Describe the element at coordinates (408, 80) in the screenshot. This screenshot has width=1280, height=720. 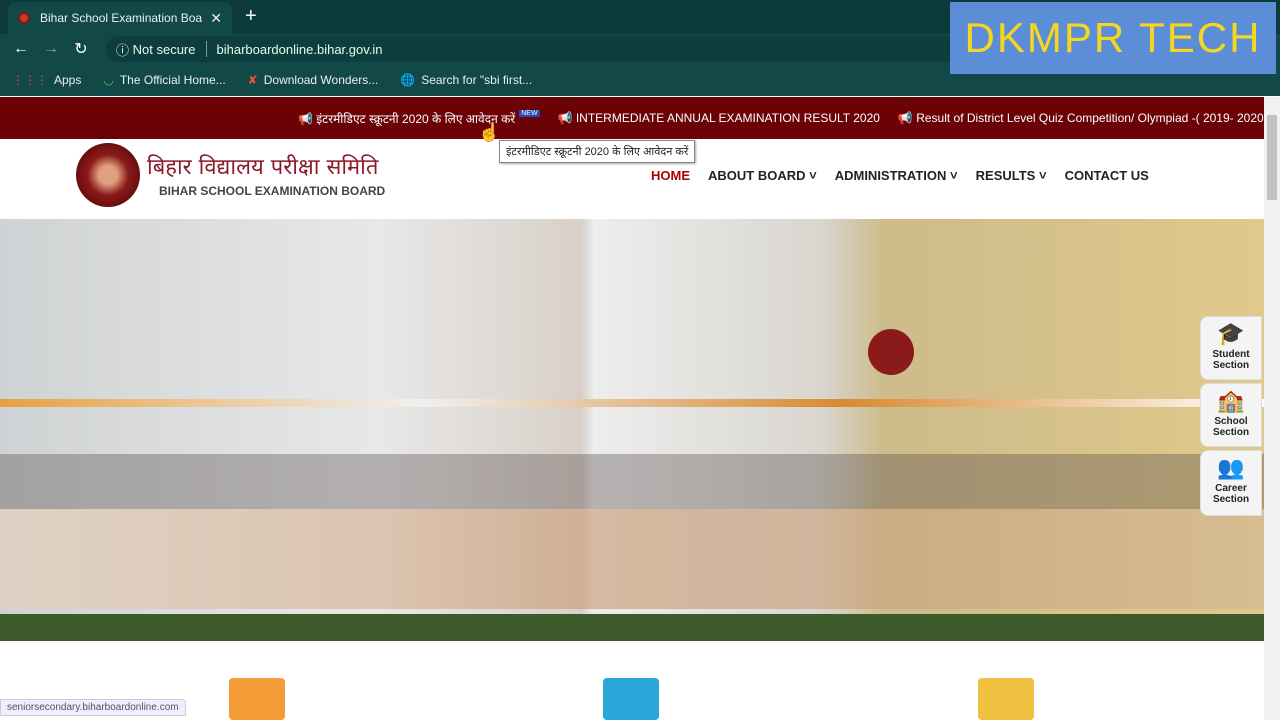
I see `globe-icon: 🌐` at that location.